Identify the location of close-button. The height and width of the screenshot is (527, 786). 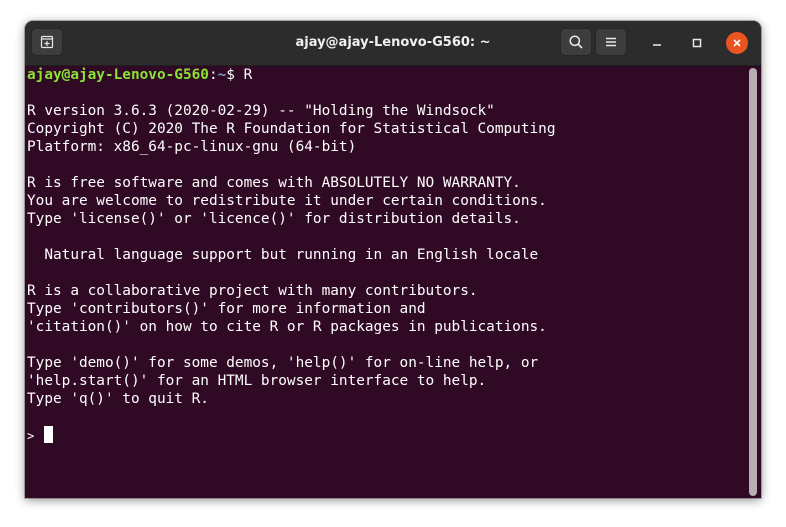
(737, 43).